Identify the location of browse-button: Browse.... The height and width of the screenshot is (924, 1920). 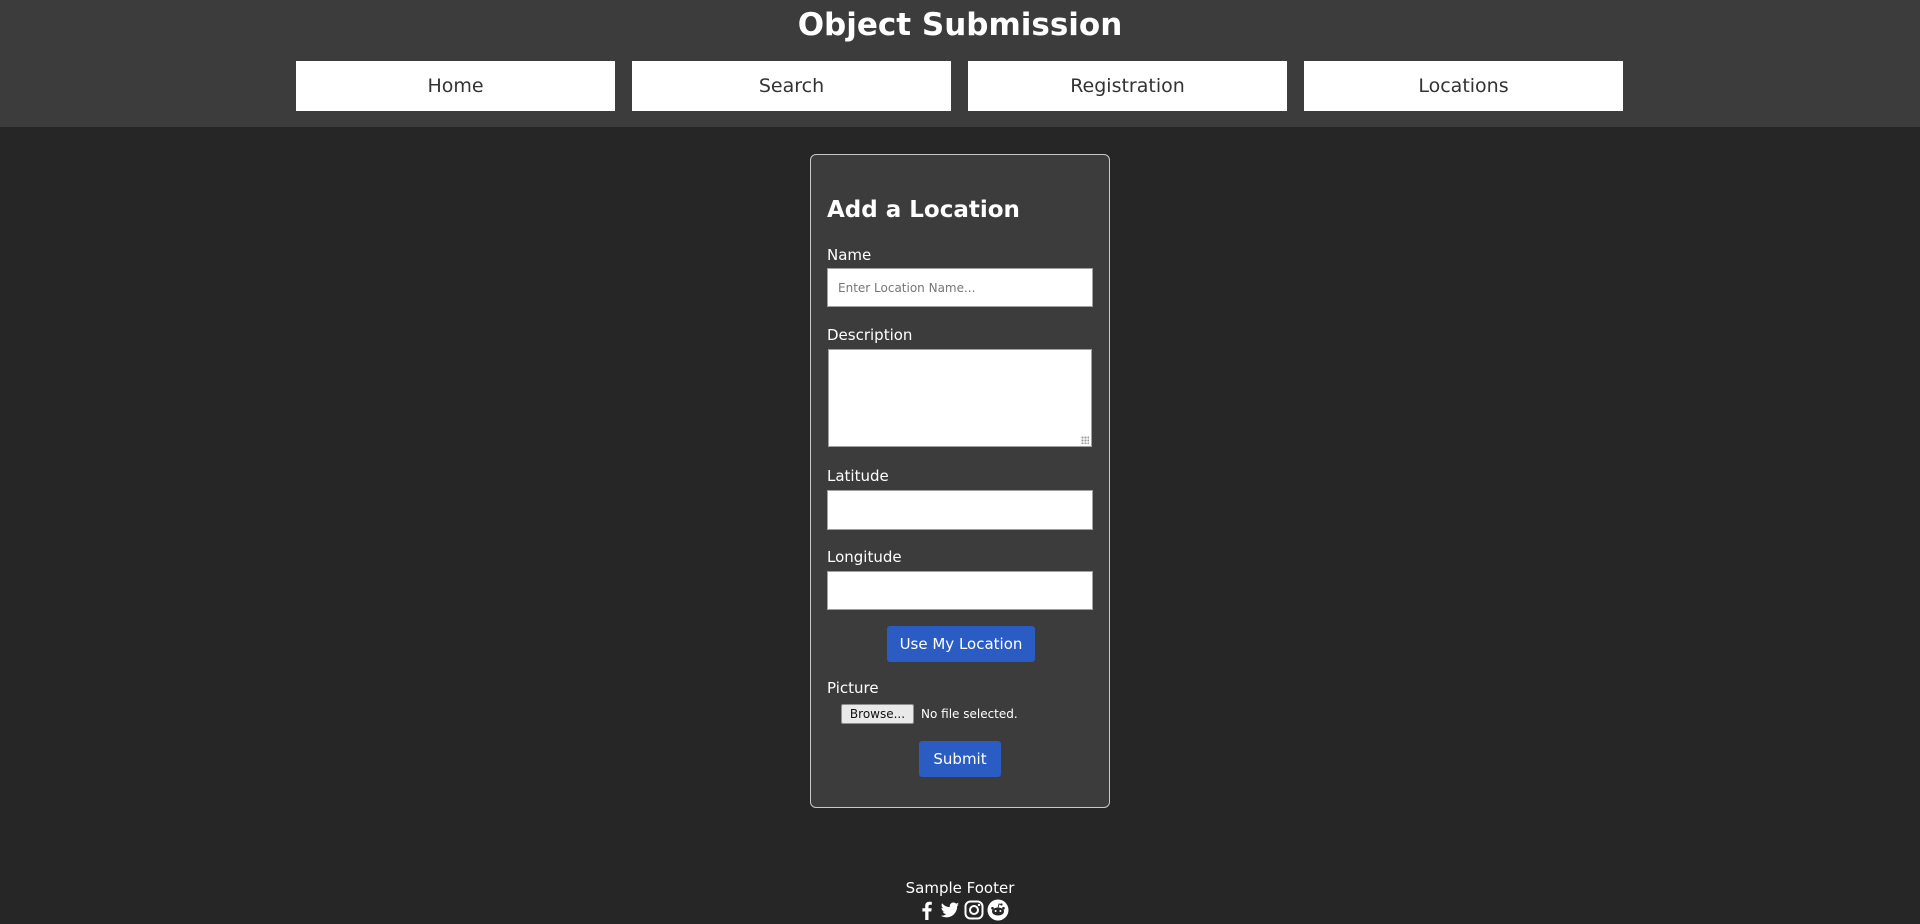
(877, 714).